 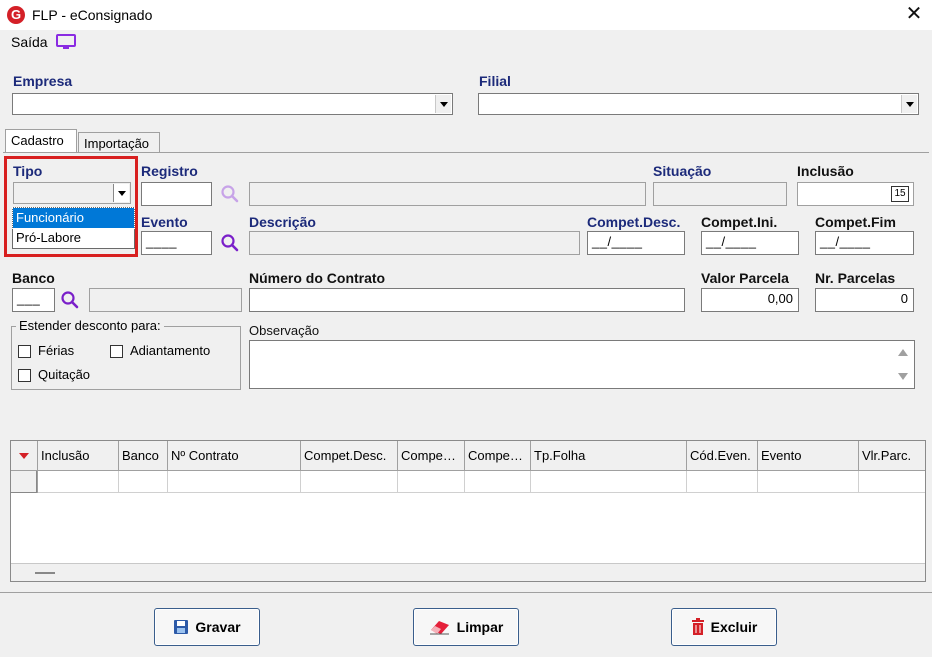 I want to click on evento-input: ____, so click(x=176, y=243).